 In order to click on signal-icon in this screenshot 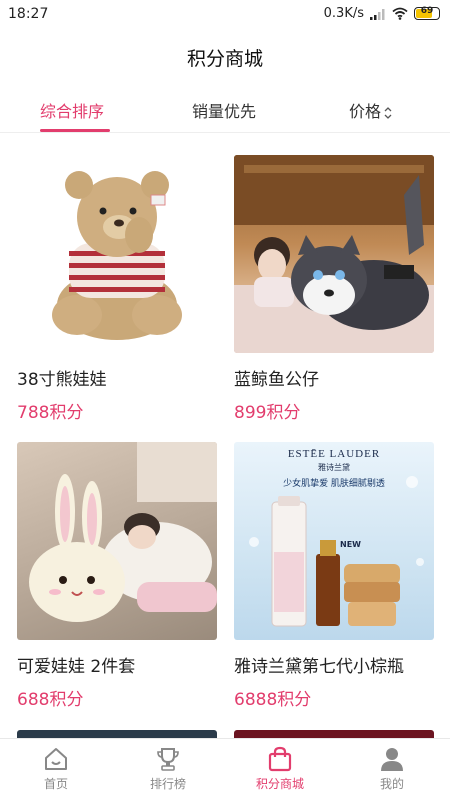, I will do `click(377, 14)`.